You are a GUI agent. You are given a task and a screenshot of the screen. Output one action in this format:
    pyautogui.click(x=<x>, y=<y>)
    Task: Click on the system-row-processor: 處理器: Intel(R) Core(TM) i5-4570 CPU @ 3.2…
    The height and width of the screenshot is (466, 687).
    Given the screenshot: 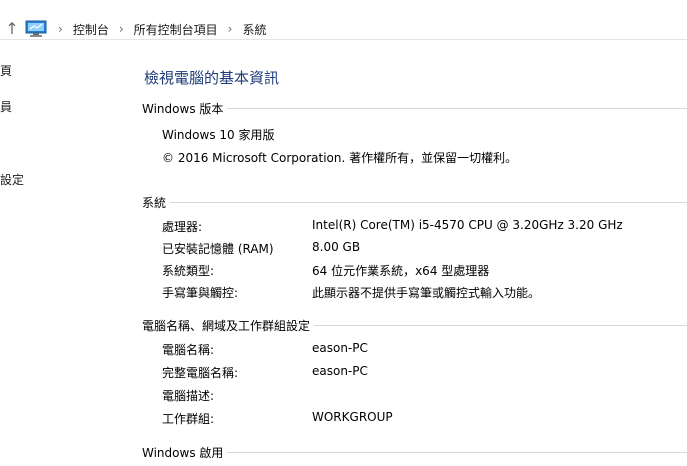 What is the action you would take?
    pyautogui.click(x=424, y=227)
    